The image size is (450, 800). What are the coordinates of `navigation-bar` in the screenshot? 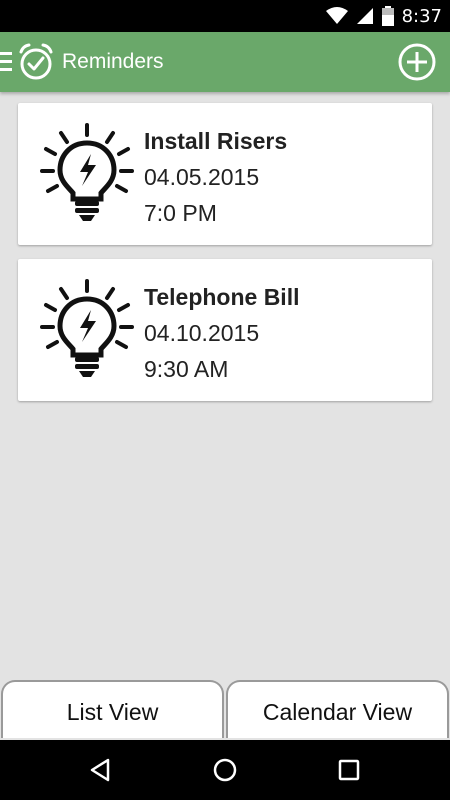 It's located at (225, 770).